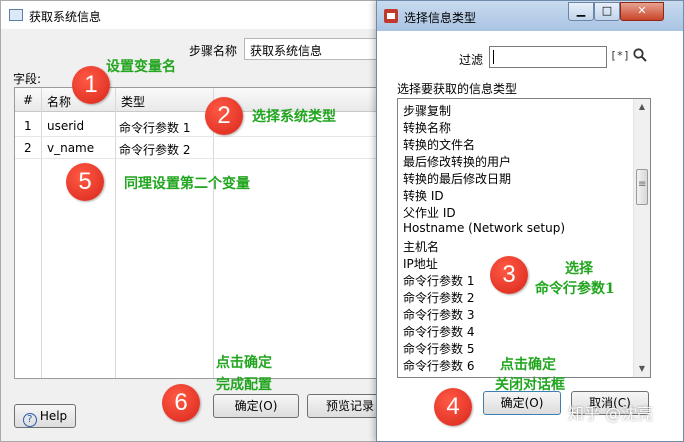 The height and width of the screenshot is (442, 684). What do you see at coordinates (457, 178) in the screenshot?
I see `list-item: 转换的最后修改日期` at bounding box center [457, 178].